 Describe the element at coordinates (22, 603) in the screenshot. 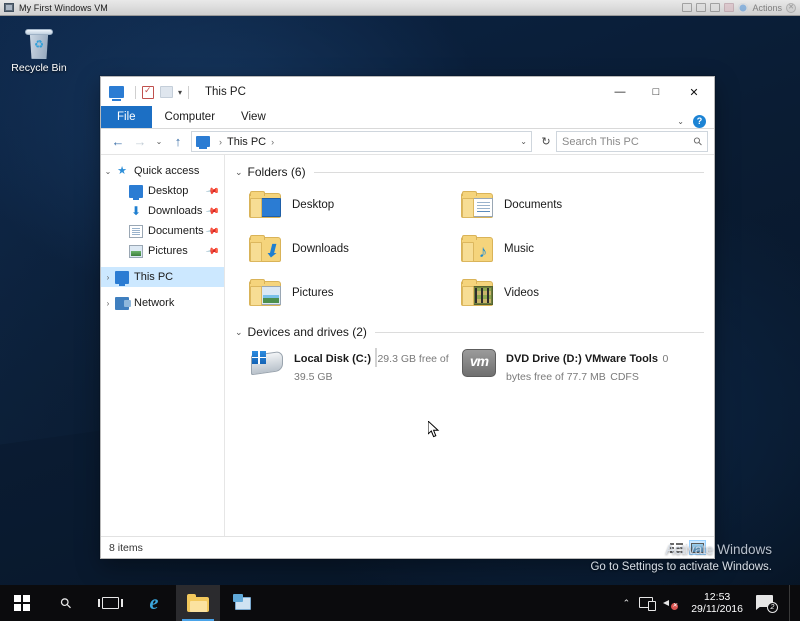

I see `start-button` at that location.